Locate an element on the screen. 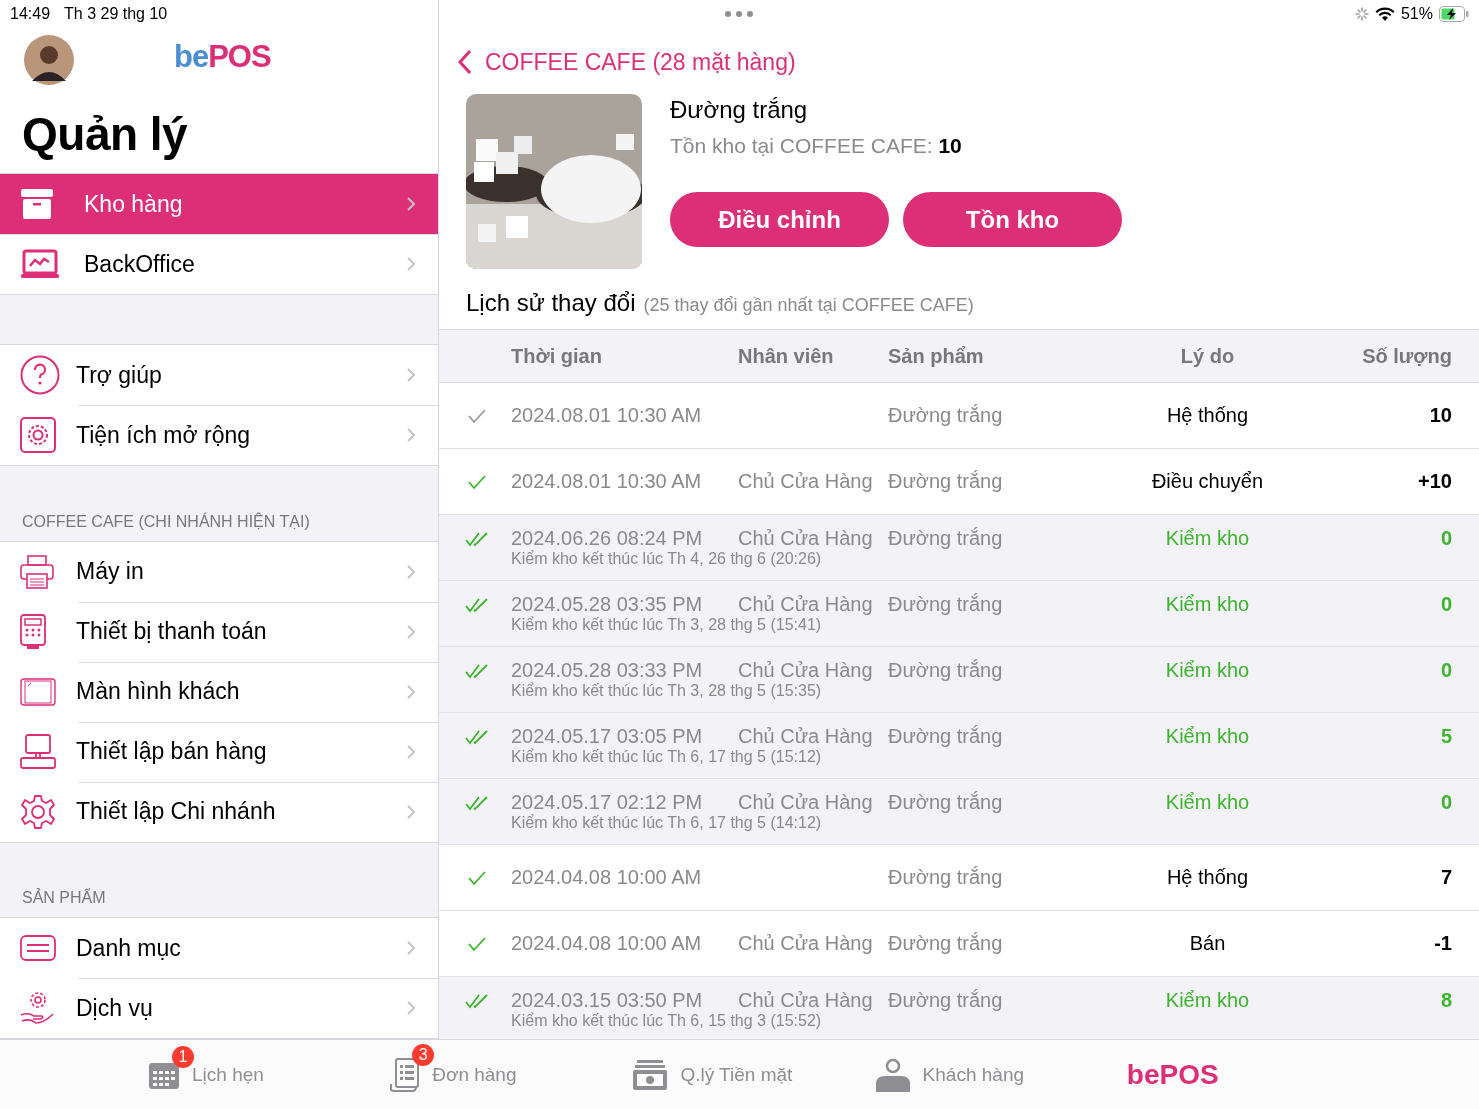 The width and height of the screenshot is (1479, 1109). avatar is located at coordinates (49, 60).